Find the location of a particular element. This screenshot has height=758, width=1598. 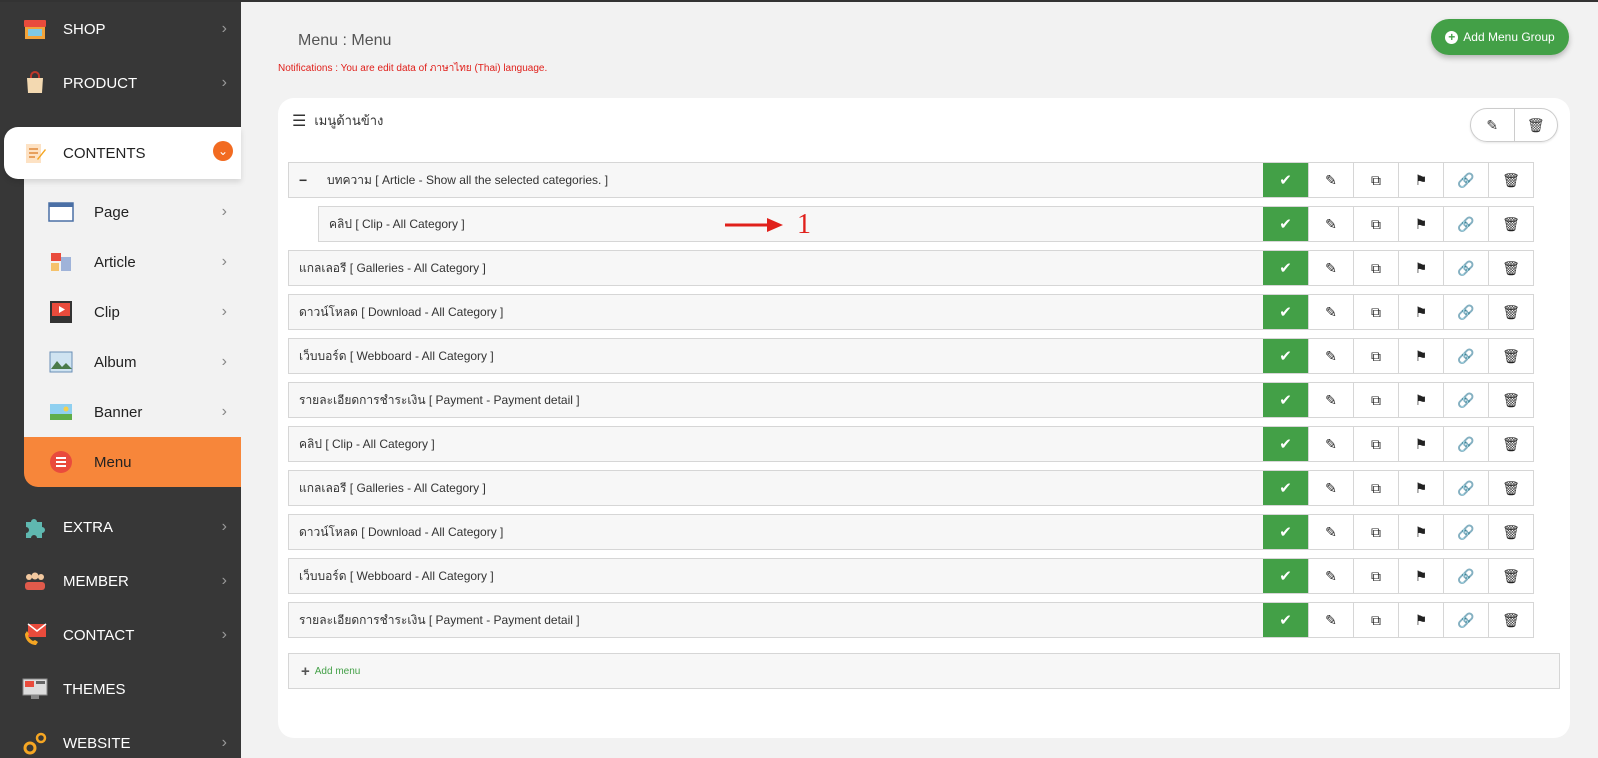

add-menu-button: + Add menu is located at coordinates (924, 671).